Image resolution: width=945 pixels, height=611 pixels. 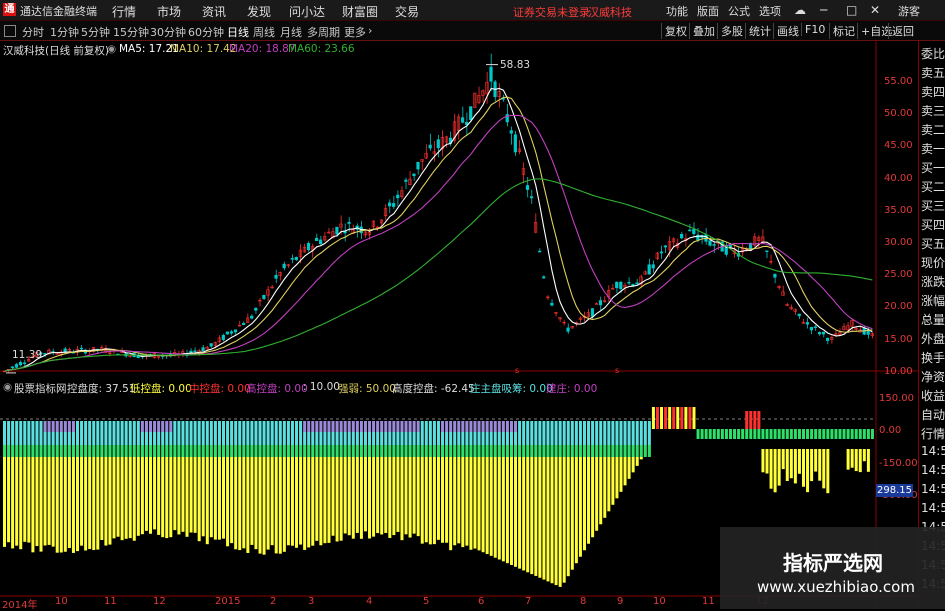 What do you see at coordinates (933, 110) in the screenshot?
I see `quote-panel-item: 卖三` at bounding box center [933, 110].